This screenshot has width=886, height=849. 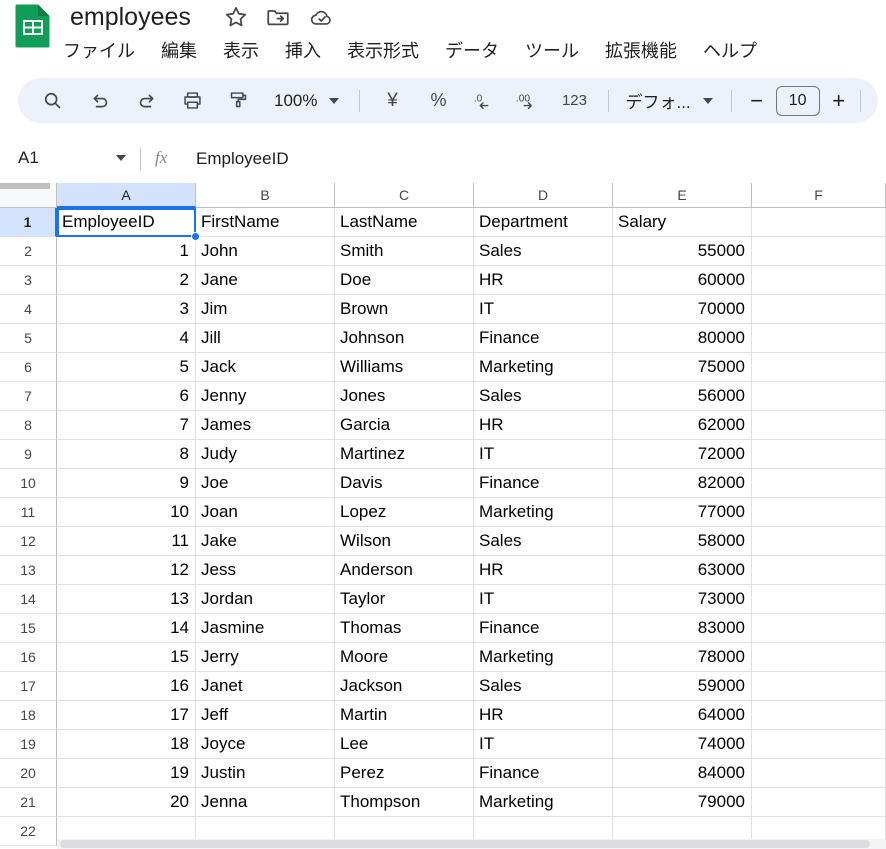 I want to click on cell-F13, so click(x=819, y=570).